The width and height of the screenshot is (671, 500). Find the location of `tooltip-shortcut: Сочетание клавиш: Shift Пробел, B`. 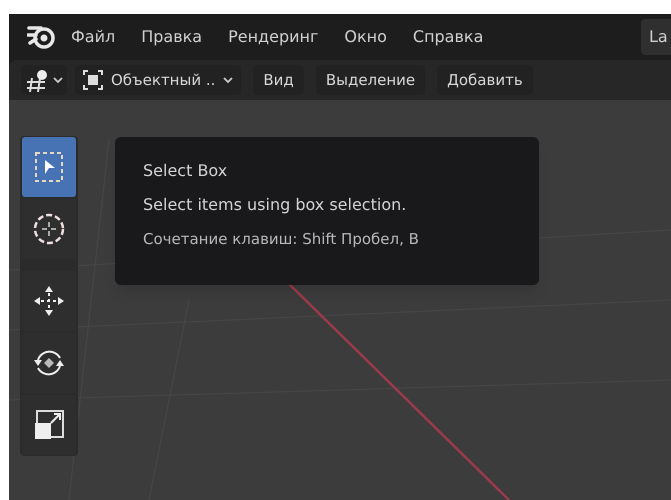

tooltip-shortcut: Сочетание клавиш: Shift Пробел, B is located at coordinates (281, 239).